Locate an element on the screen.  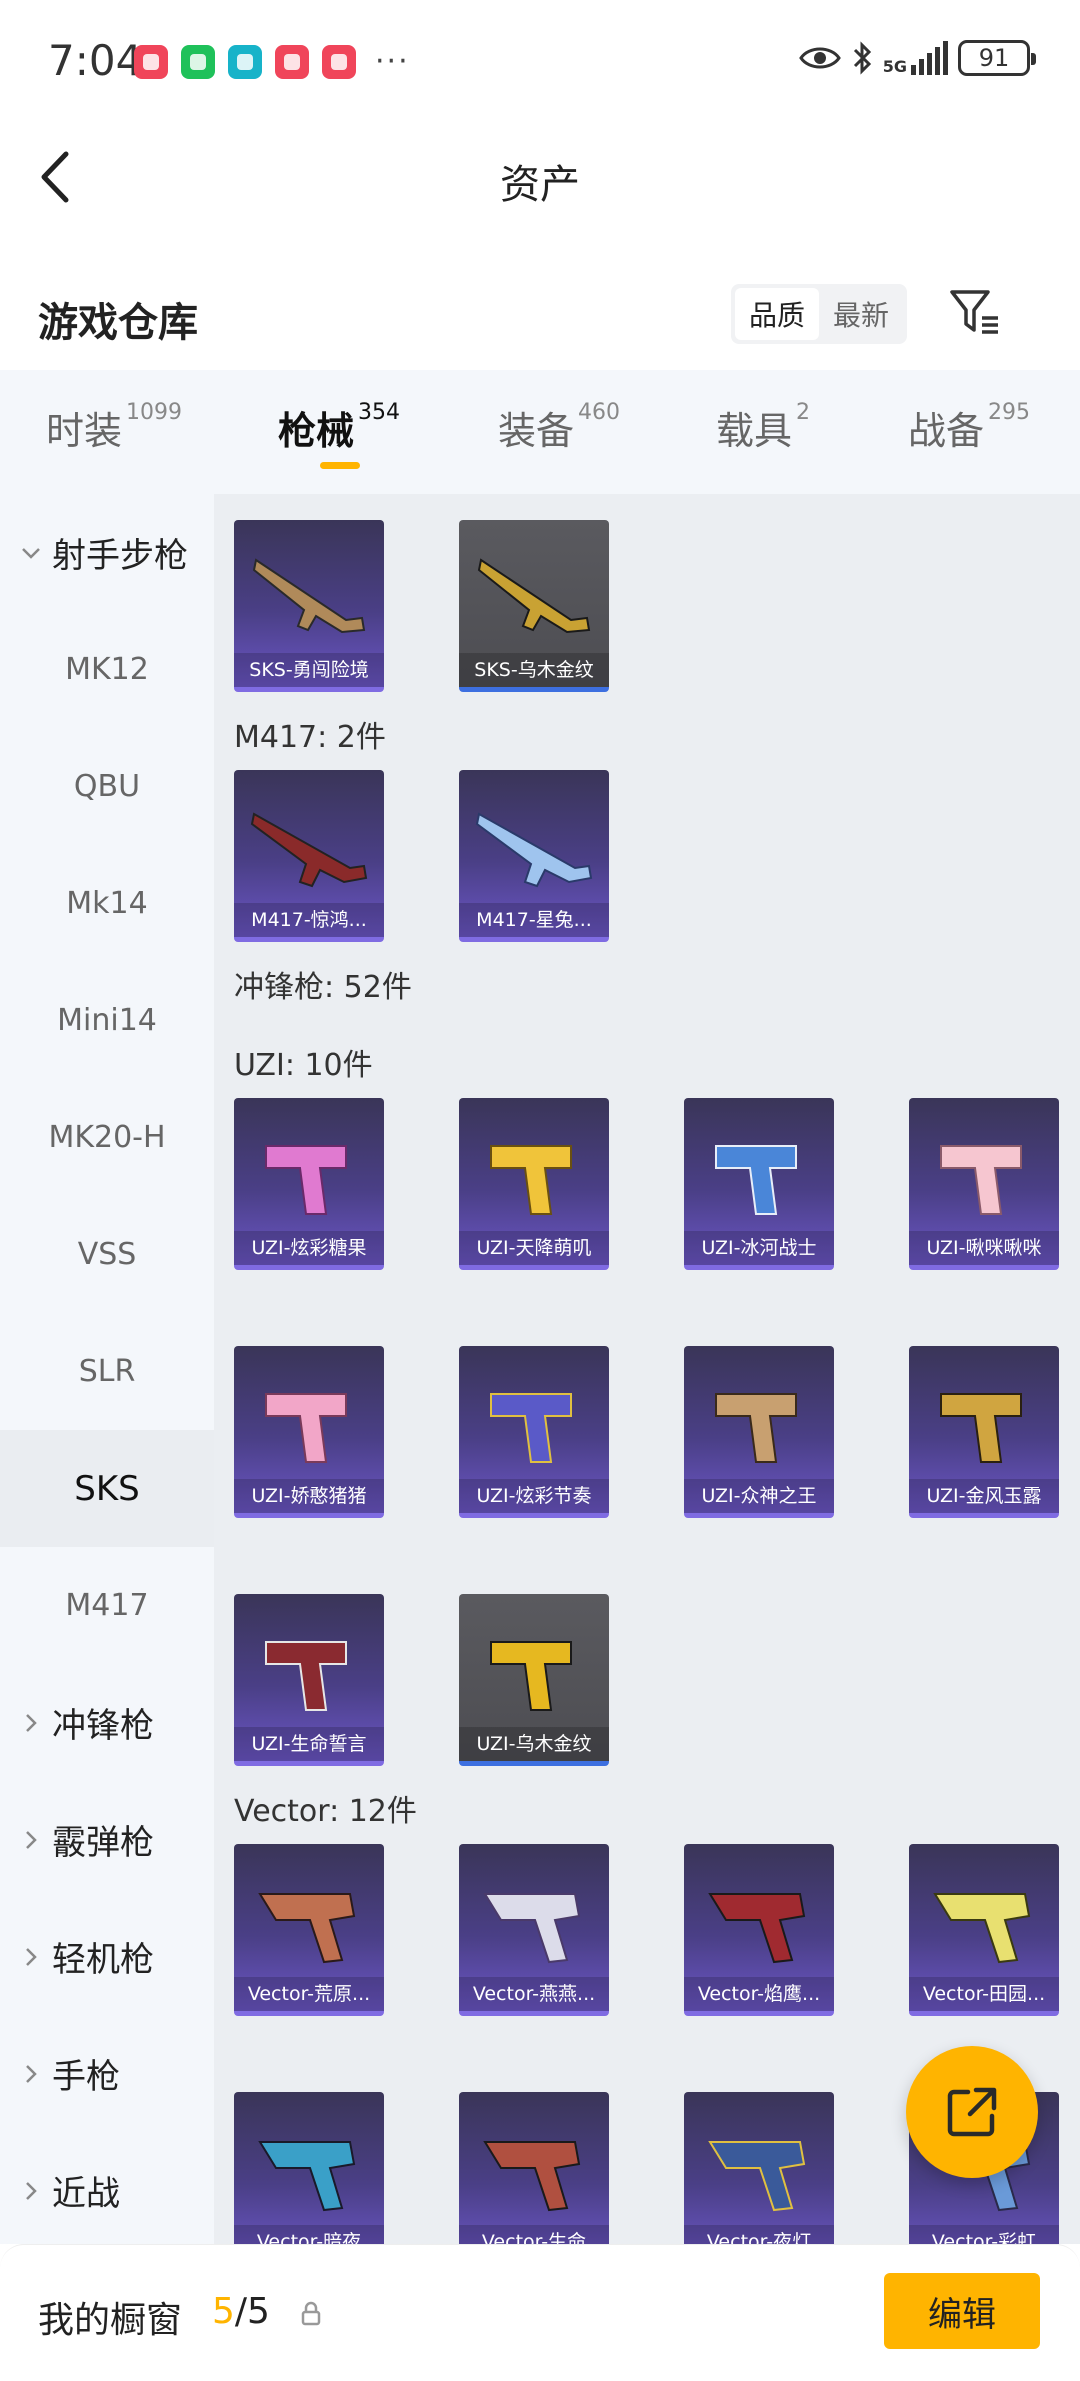
weapon-card: UZI-冰河战士 is located at coordinates (759, 1184).